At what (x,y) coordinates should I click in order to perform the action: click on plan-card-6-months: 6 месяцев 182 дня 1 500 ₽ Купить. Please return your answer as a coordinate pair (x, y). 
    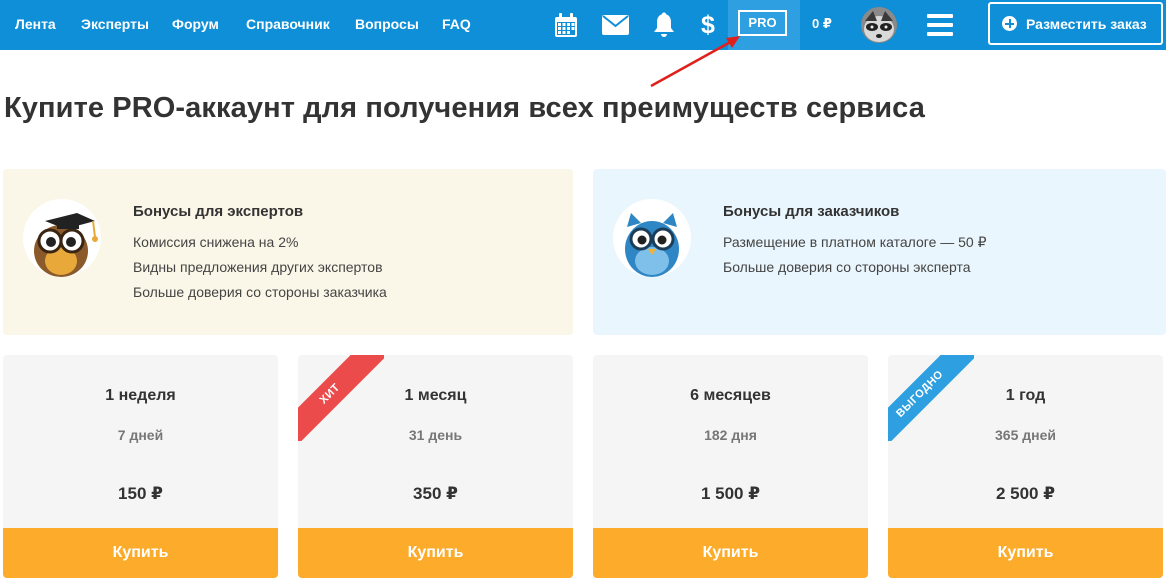
    Looking at the image, I should click on (730, 466).